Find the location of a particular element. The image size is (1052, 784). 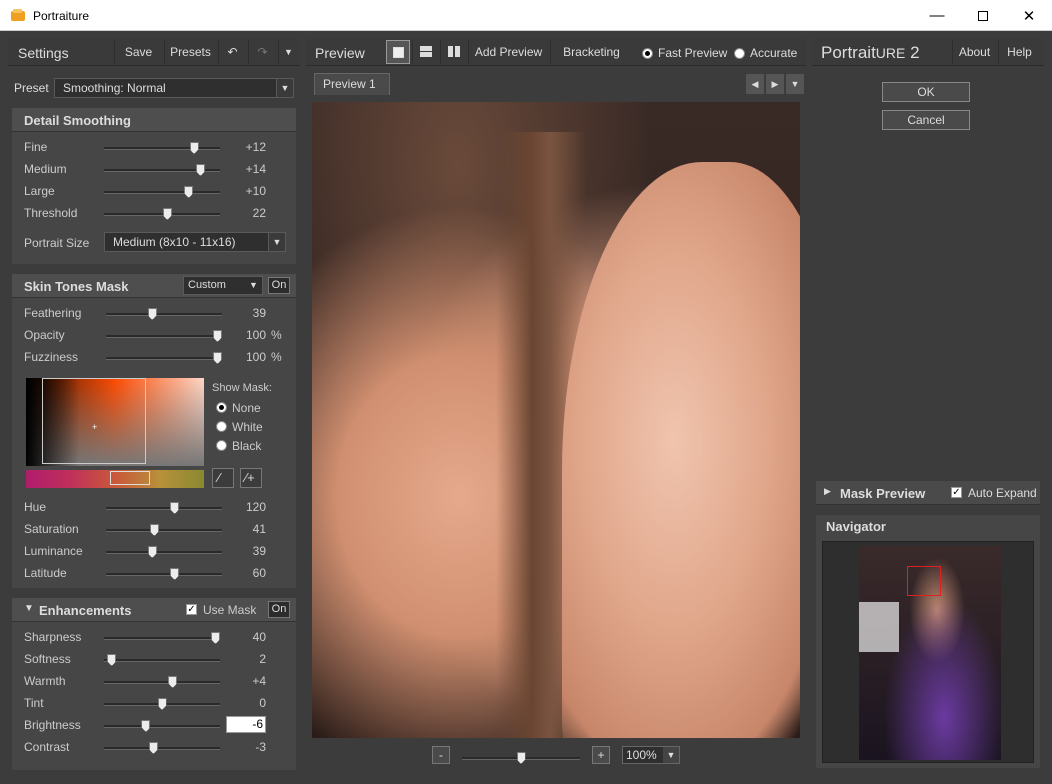

tint-slider is located at coordinates (162, 704).